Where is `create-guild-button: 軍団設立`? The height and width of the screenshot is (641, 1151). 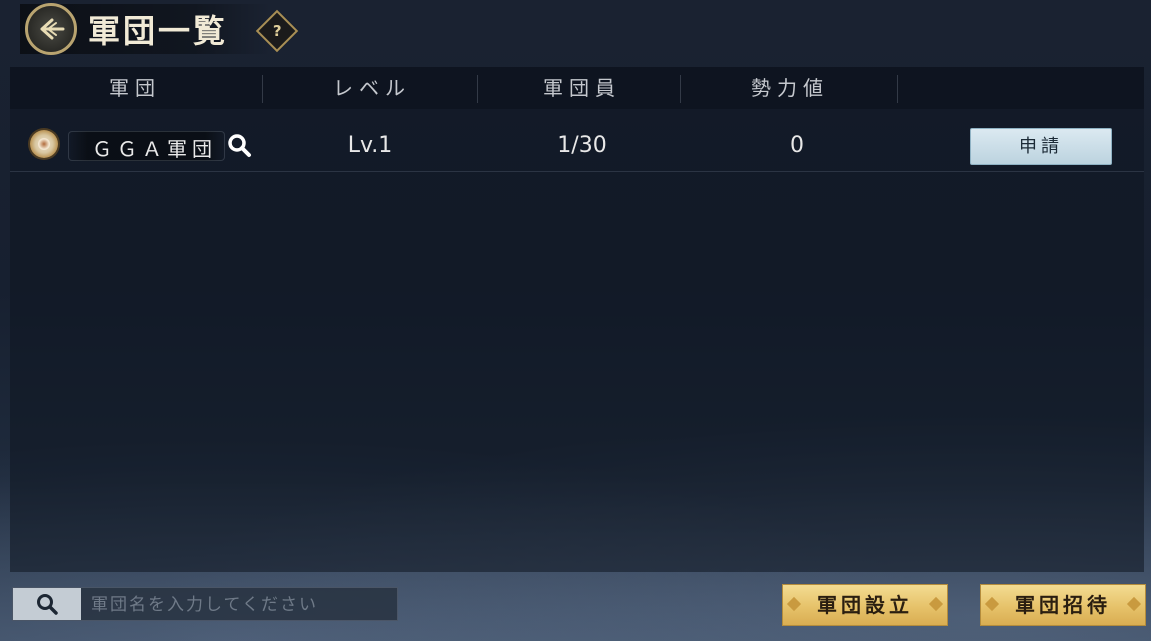 create-guild-button: 軍団設立 is located at coordinates (865, 605).